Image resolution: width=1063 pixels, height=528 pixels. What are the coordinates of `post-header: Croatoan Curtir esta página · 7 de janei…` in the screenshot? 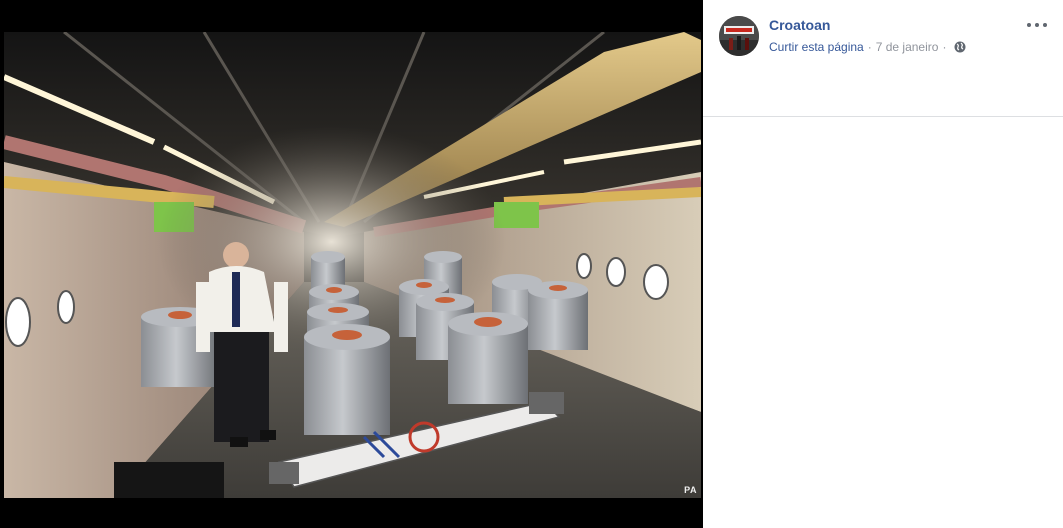 It's located at (883, 58).